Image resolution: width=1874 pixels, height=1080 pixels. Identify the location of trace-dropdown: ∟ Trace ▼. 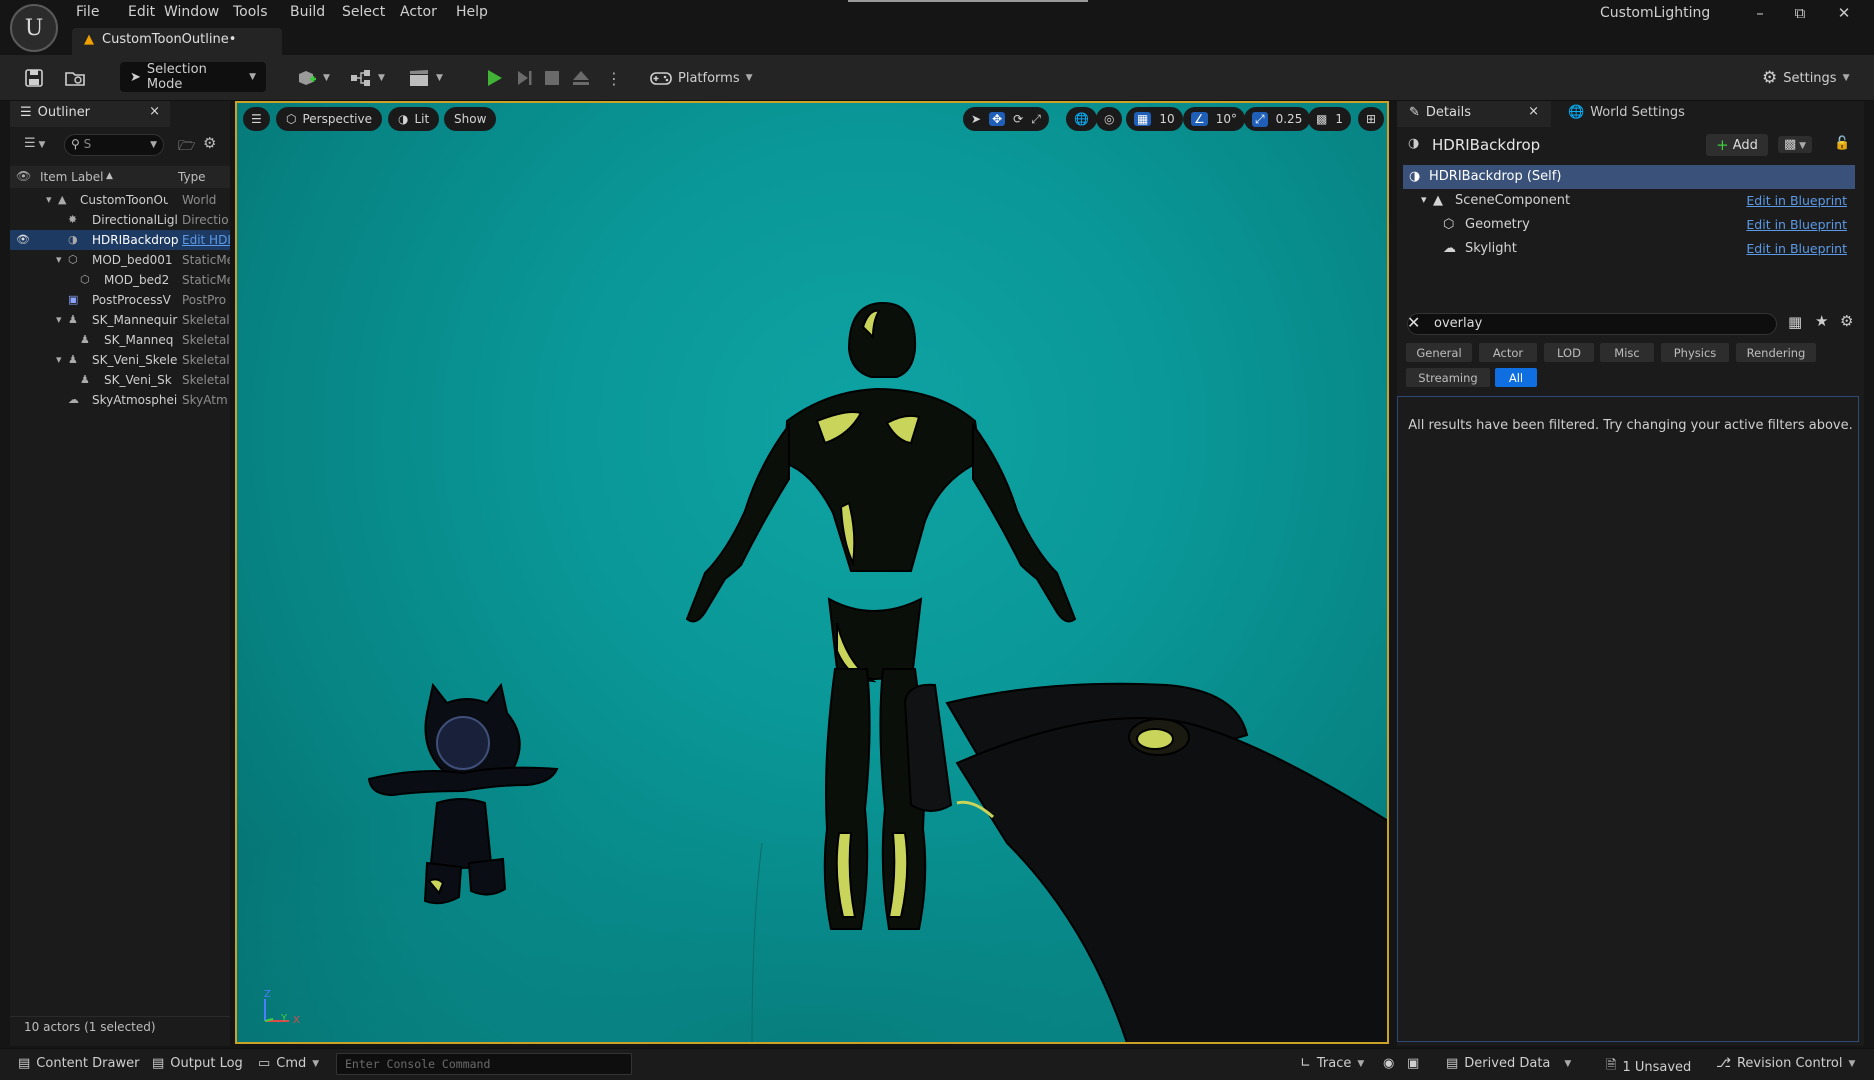
(1332, 1063).